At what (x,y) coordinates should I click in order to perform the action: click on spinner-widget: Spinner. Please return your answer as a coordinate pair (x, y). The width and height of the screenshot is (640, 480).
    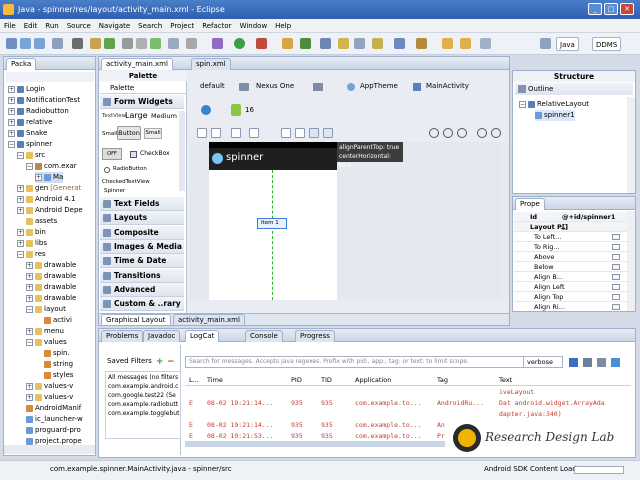
    Looking at the image, I should click on (114, 191).